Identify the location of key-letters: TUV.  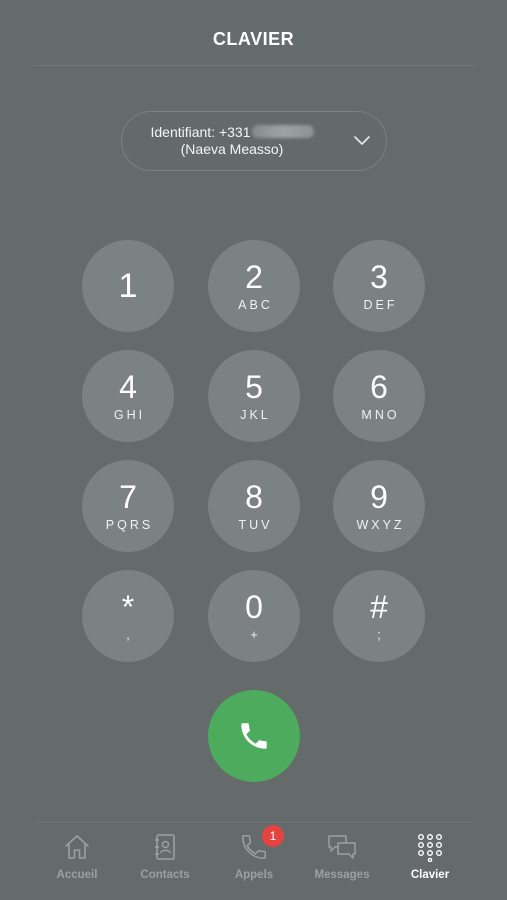
(255, 524).